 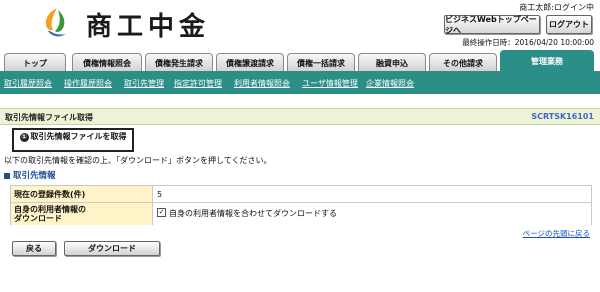 I want to click on step-indicator: ① 取引先情報ファイルを取得, so click(x=73, y=140).